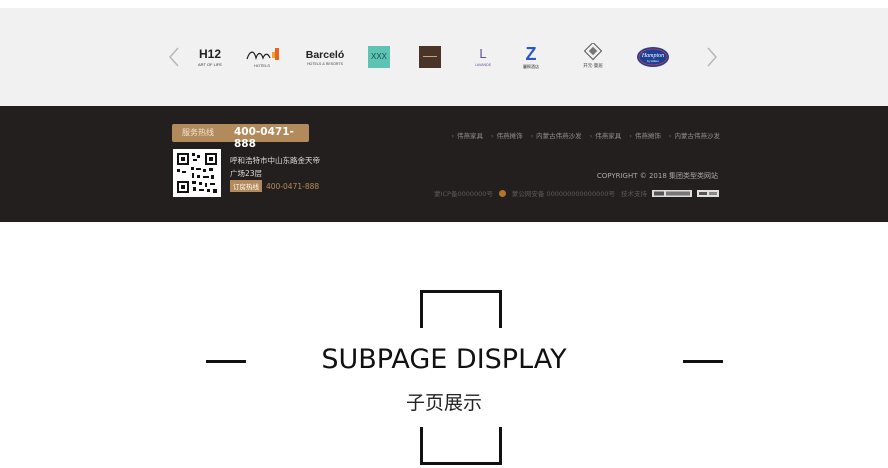 The height and width of the screenshot is (468, 888). Describe the element at coordinates (708, 193) in the screenshot. I see `cnzz-logo-icon` at that location.